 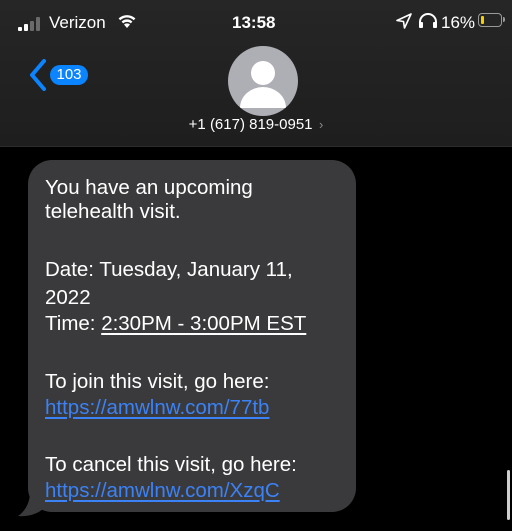 I want to click on contact-info-link: +1 (617) 819-0951 ›, so click(x=256, y=125).